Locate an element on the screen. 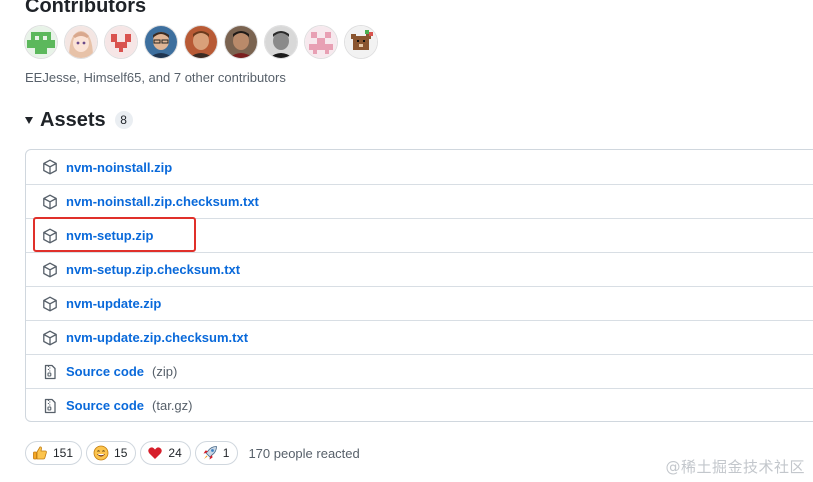 This screenshot has height=482, width=813. assets-toggle: Assets 8 is located at coordinates (79, 120).